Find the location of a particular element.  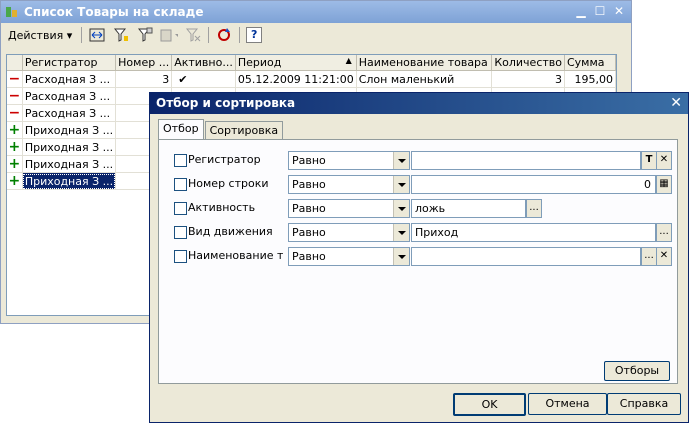

filter-checkbox-product-name is located at coordinates (180, 256).